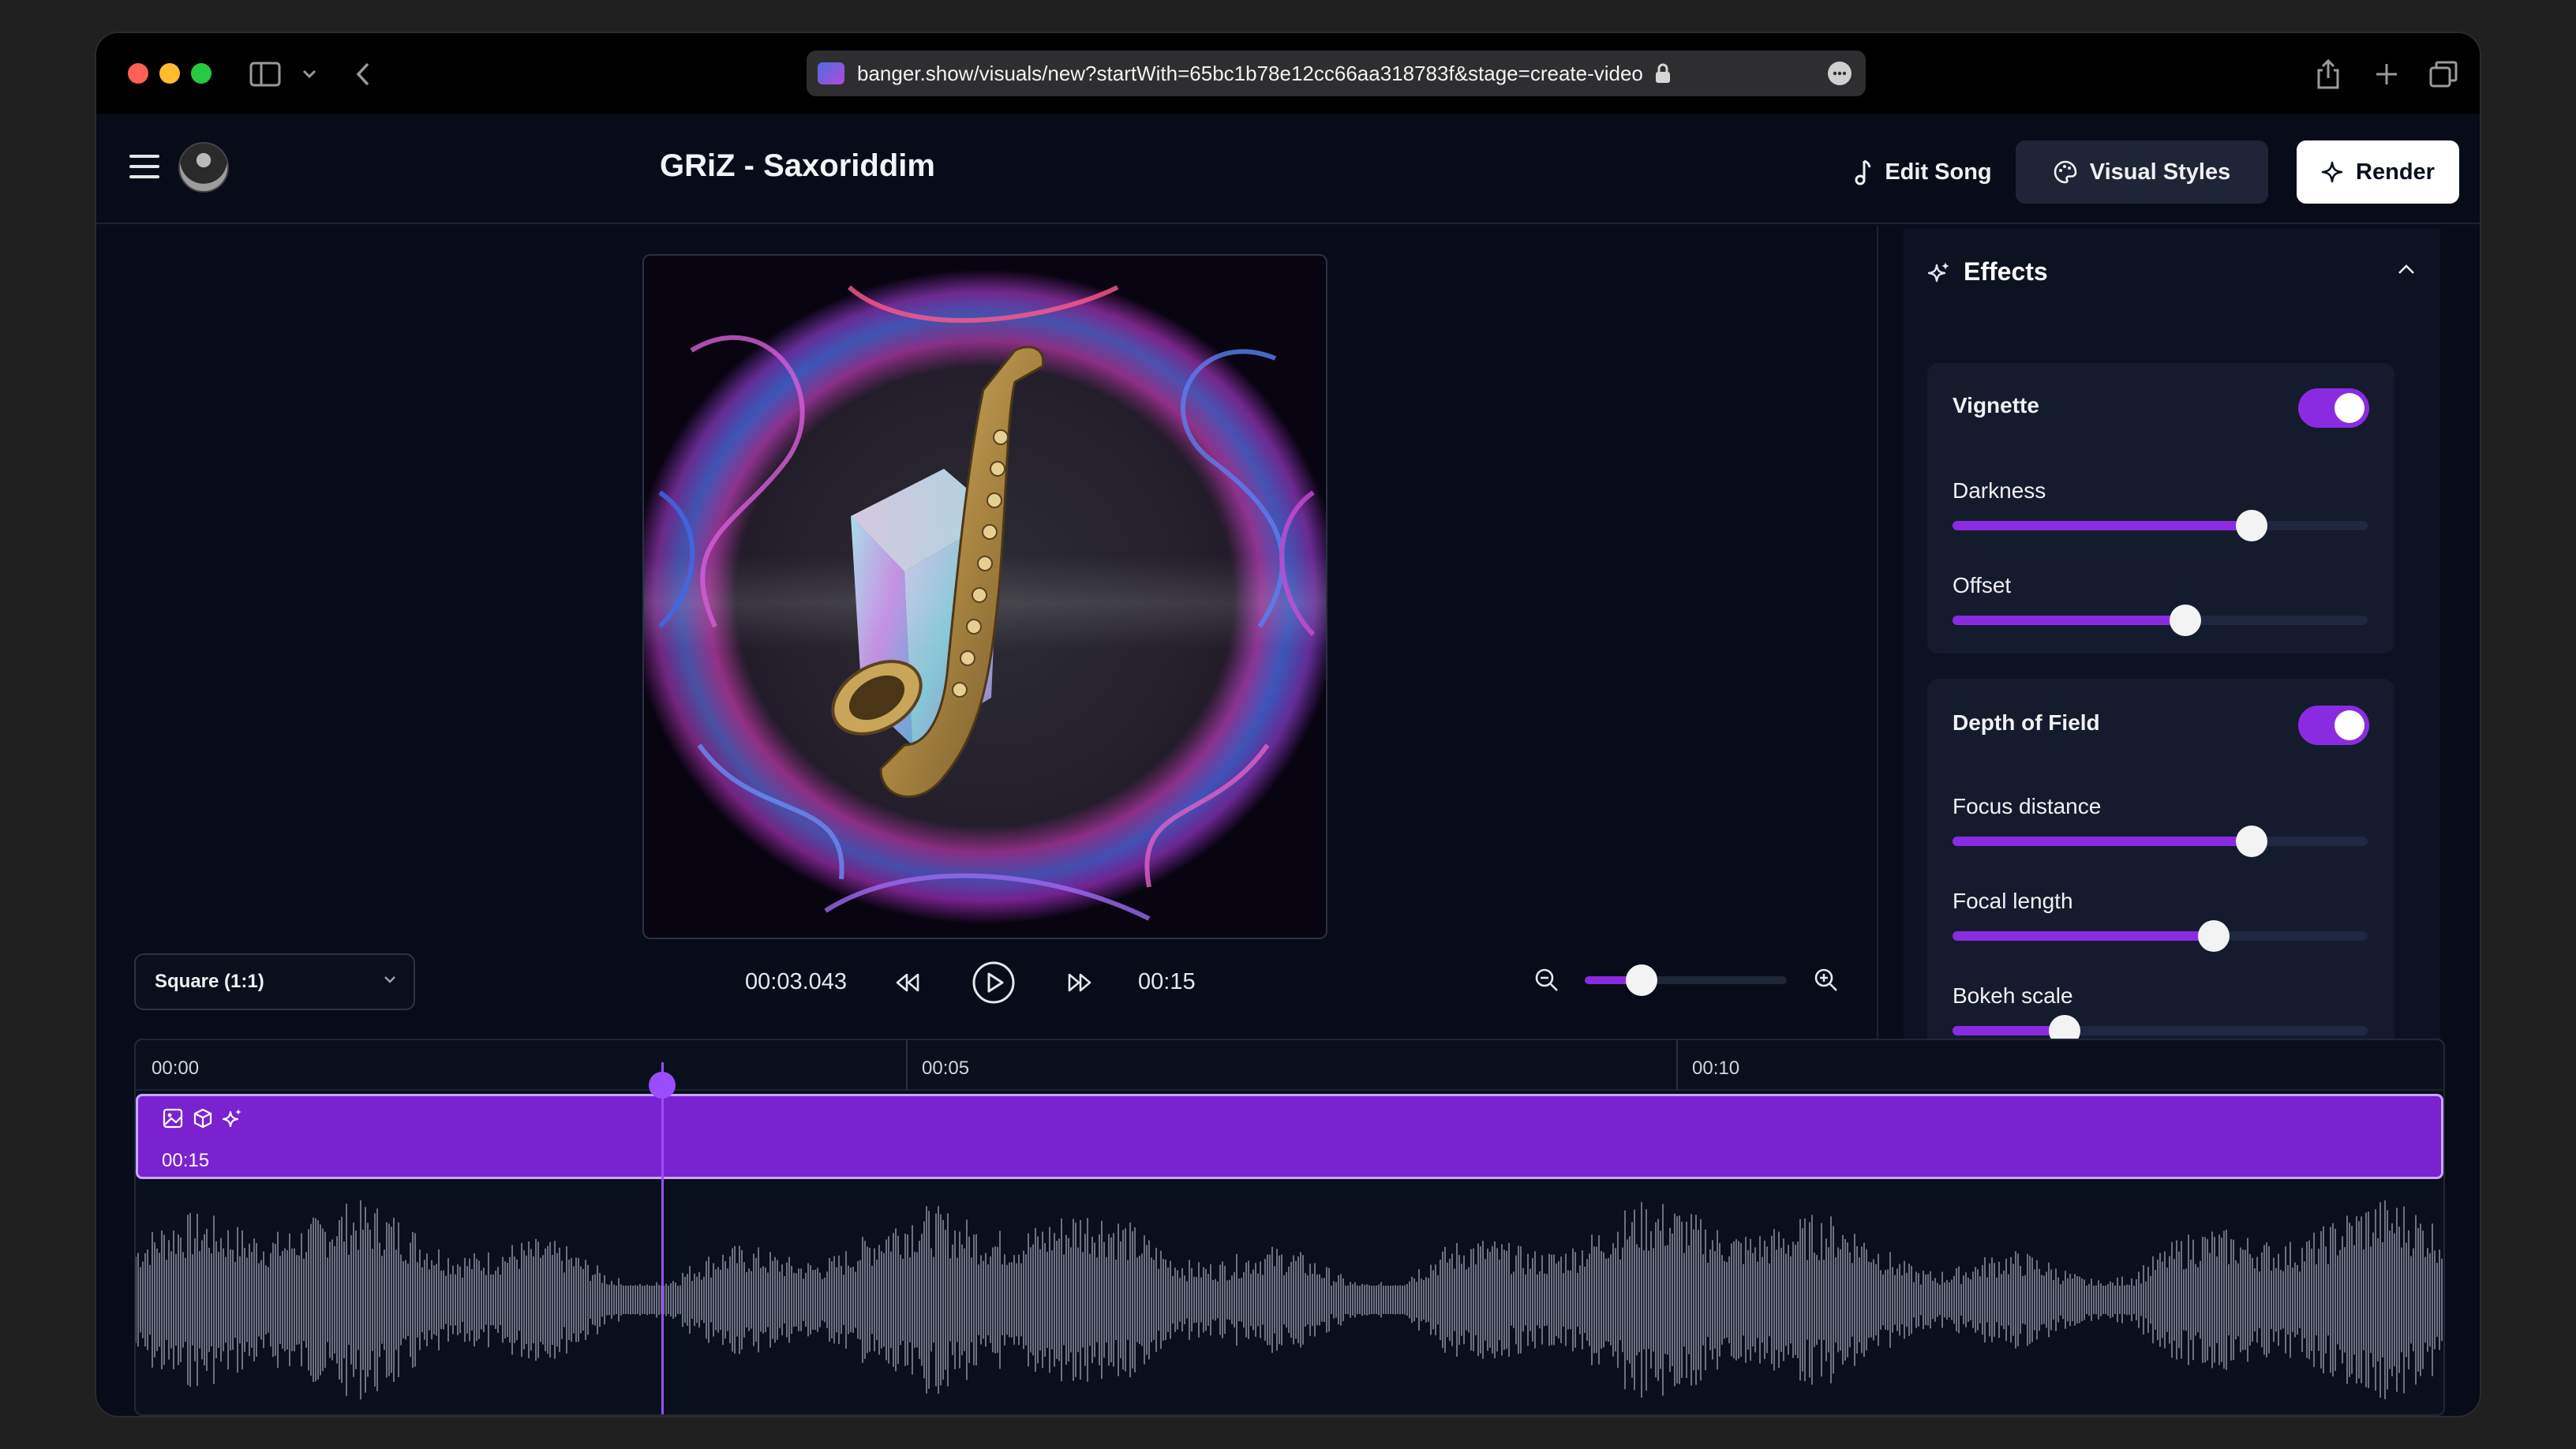 The height and width of the screenshot is (1449, 2576). Describe the element at coordinates (2214, 936) in the screenshot. I see `focal-length-slider-thumb` at that location.